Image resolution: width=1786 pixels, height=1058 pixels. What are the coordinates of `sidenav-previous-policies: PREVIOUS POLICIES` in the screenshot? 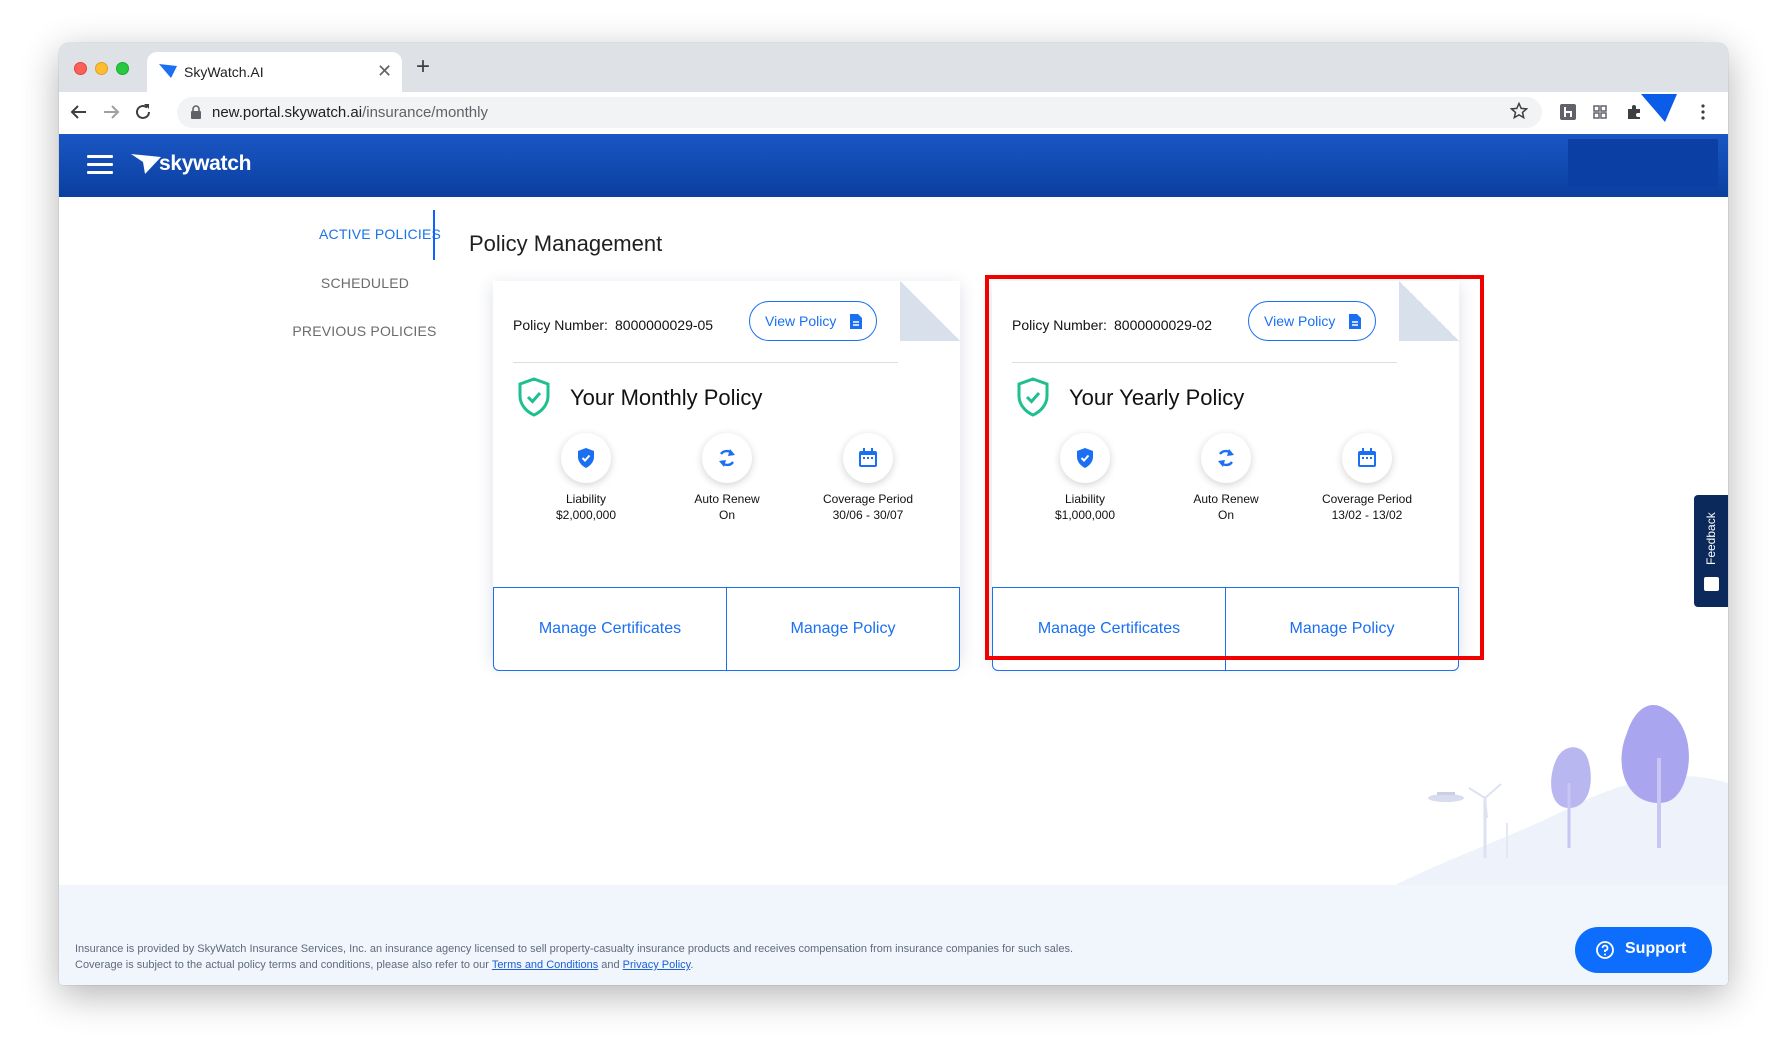 It's located at (364, 331).